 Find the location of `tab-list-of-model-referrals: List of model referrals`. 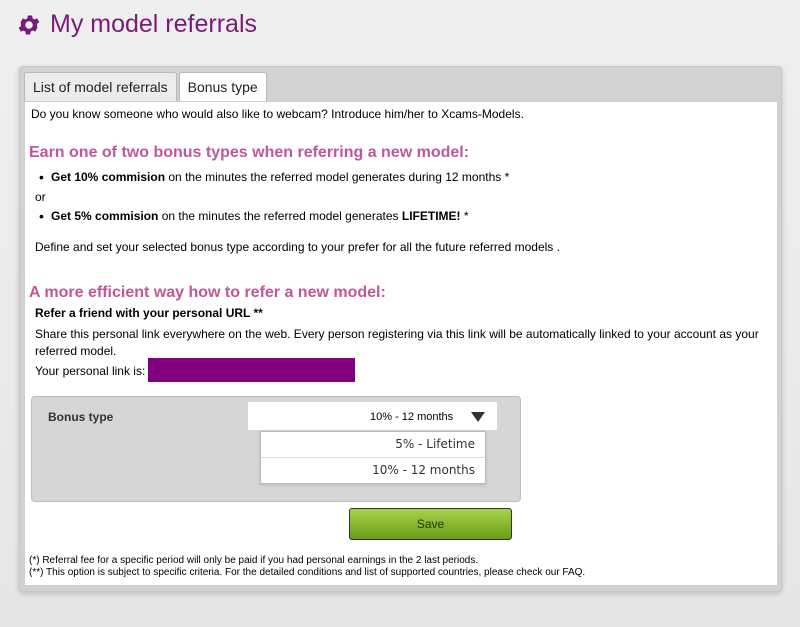

tab-list-of-model-referrals: List of model referrals is located at coordinates (100, 86).